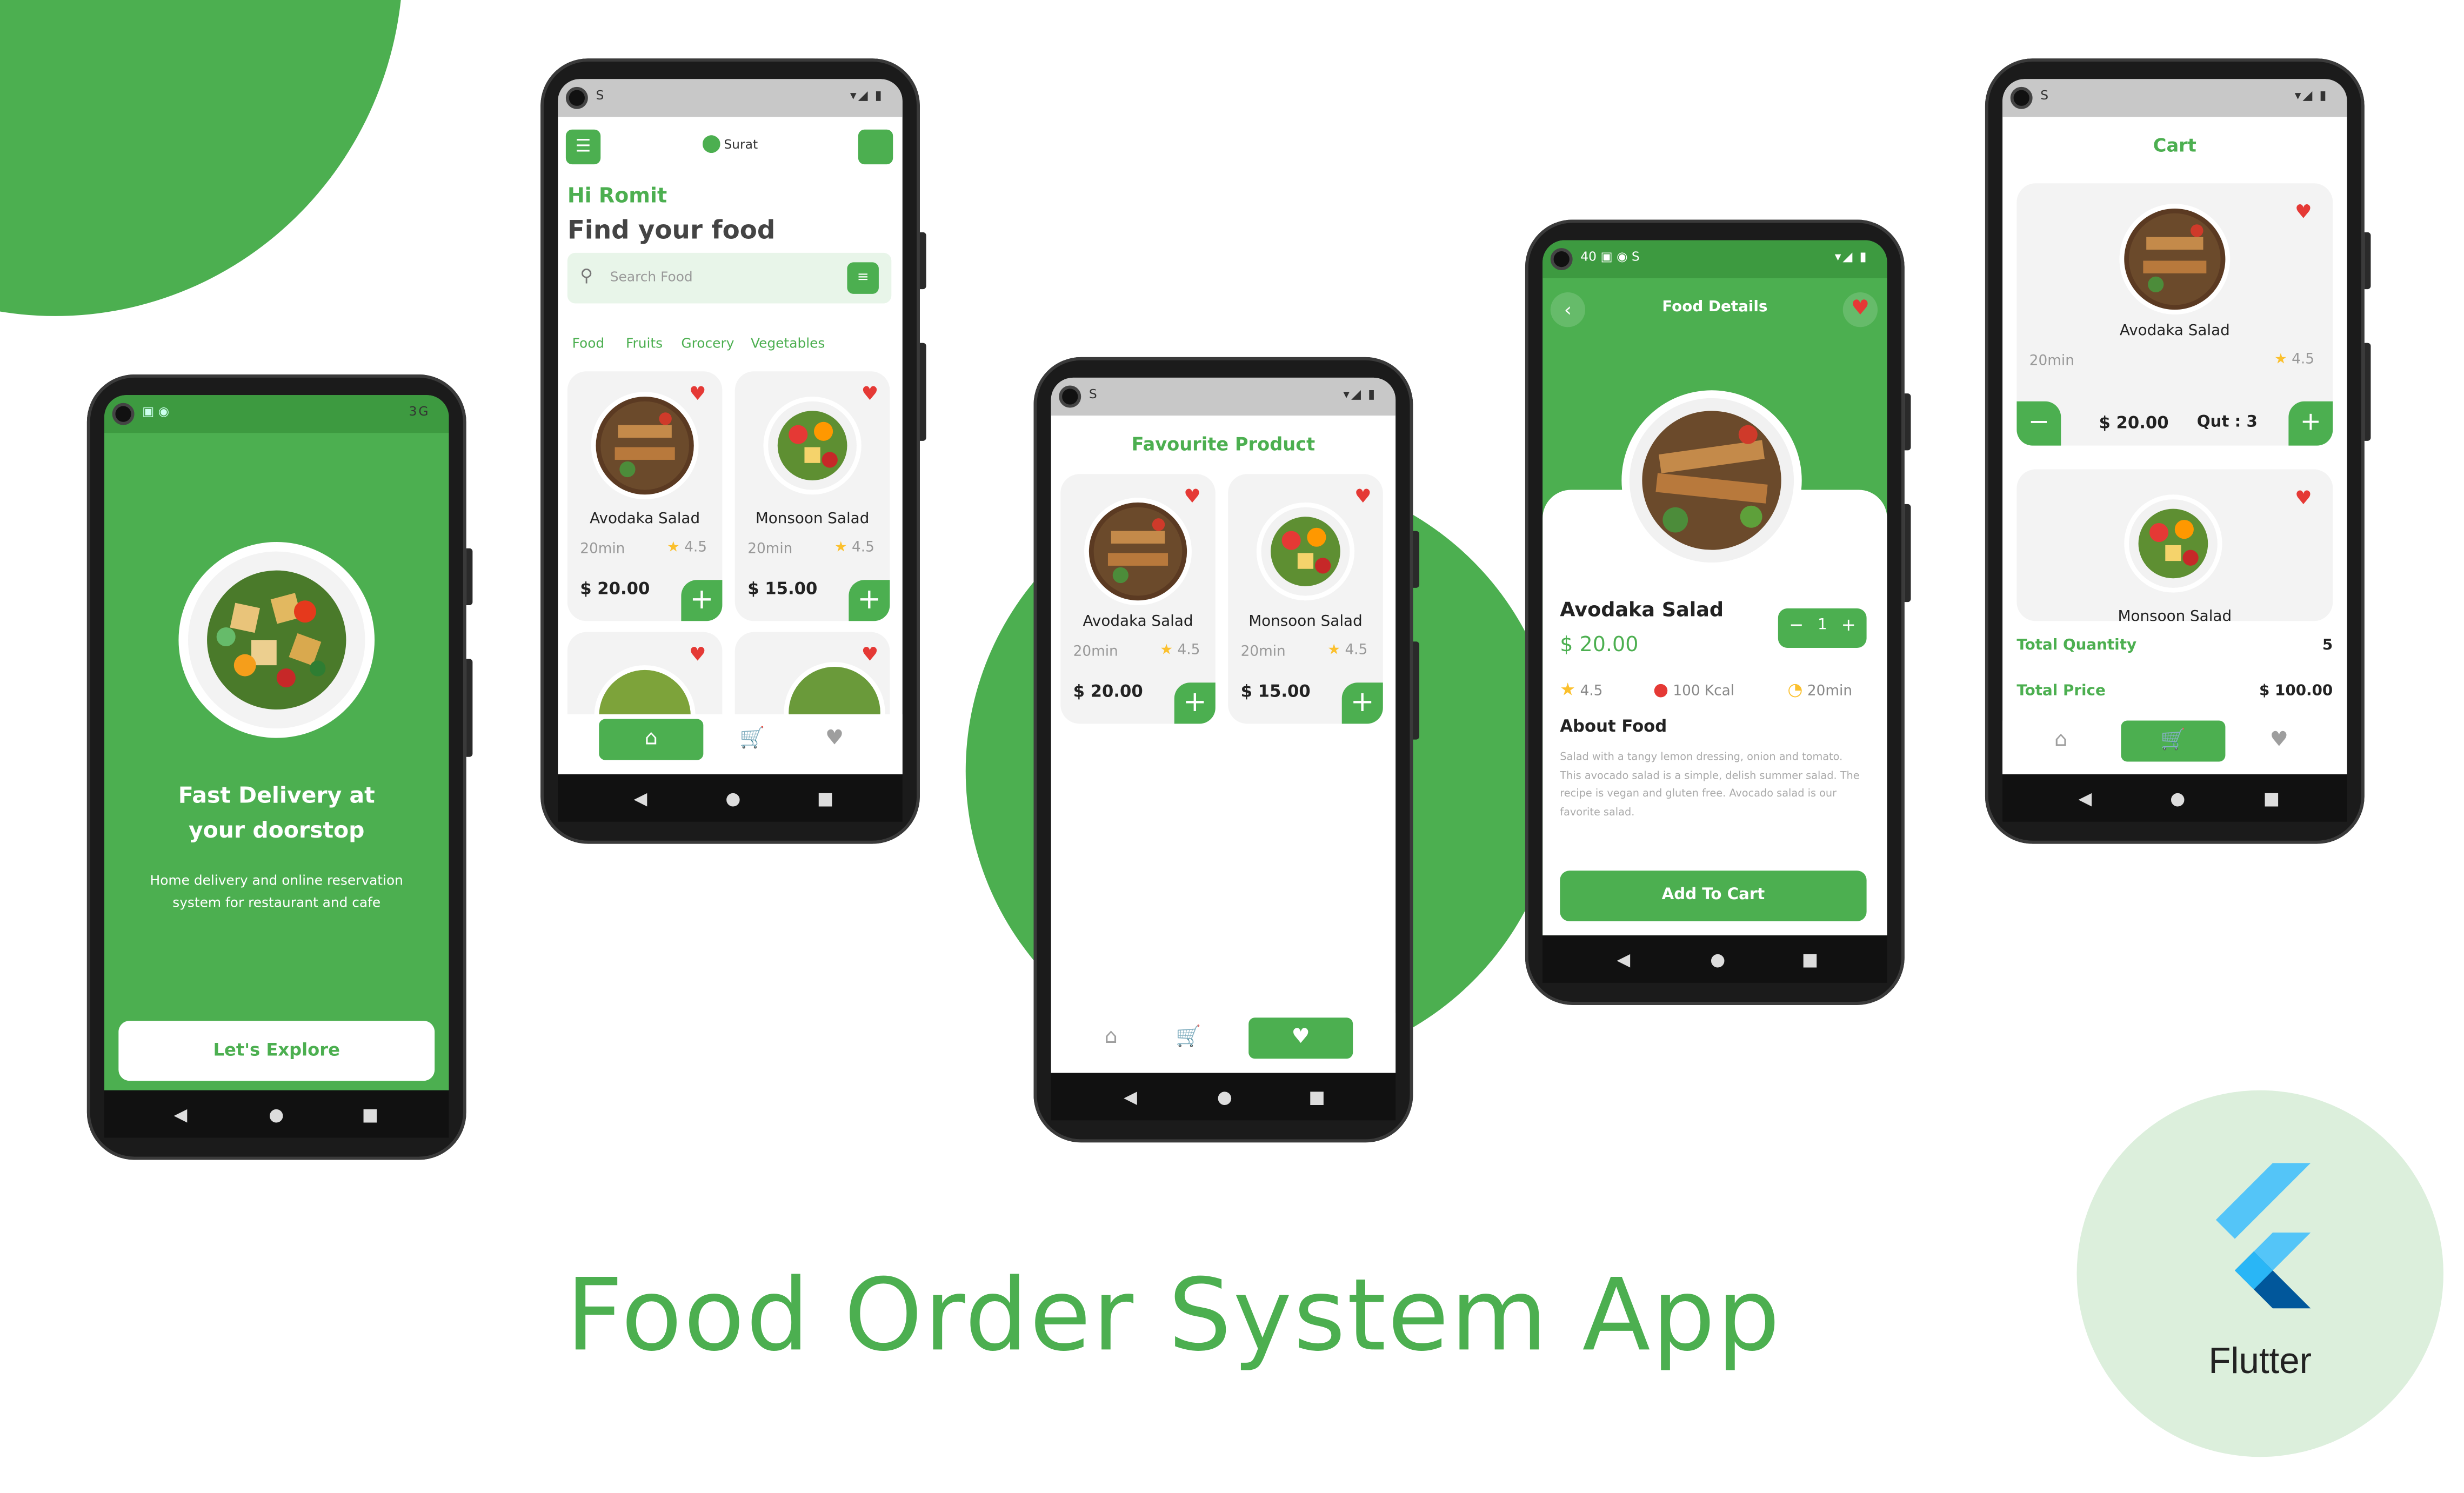  What do you see at coordinates (1849, 625) in the screenshot?
I see `increase-qty-button: +` at bounding box center [1849, 625].